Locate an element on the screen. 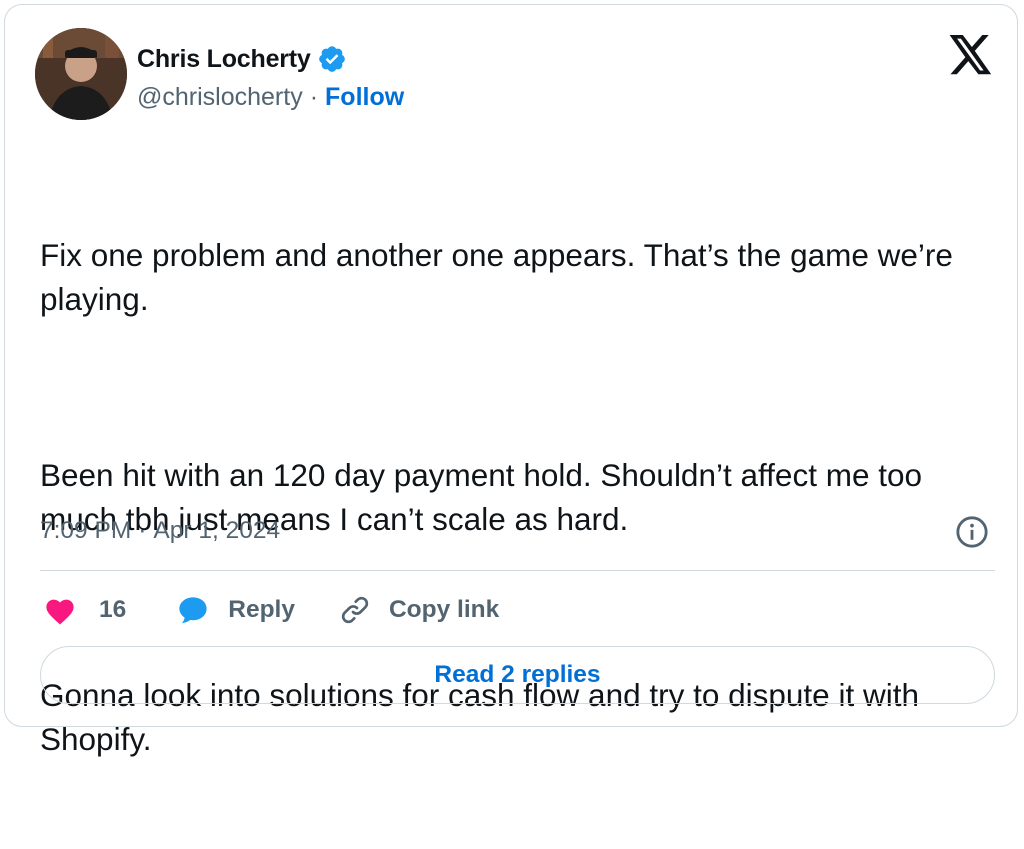  reply-button: Reply is located at coordinates (235, 610).